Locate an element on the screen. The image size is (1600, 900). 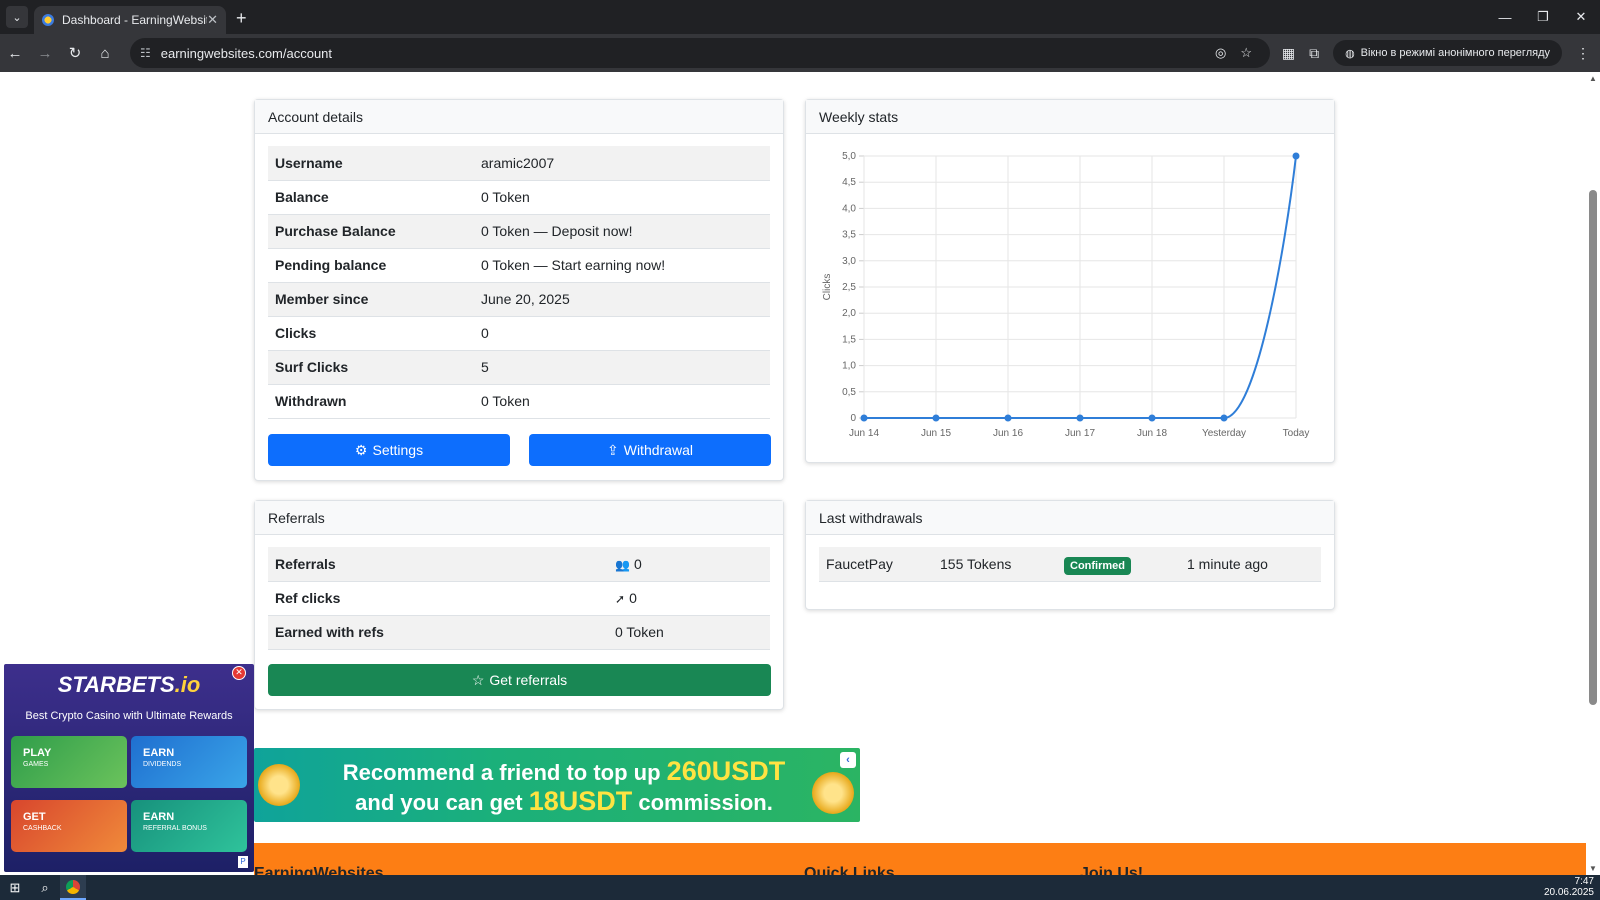
minimize-icon: — is located at coordinates (1505, 17).